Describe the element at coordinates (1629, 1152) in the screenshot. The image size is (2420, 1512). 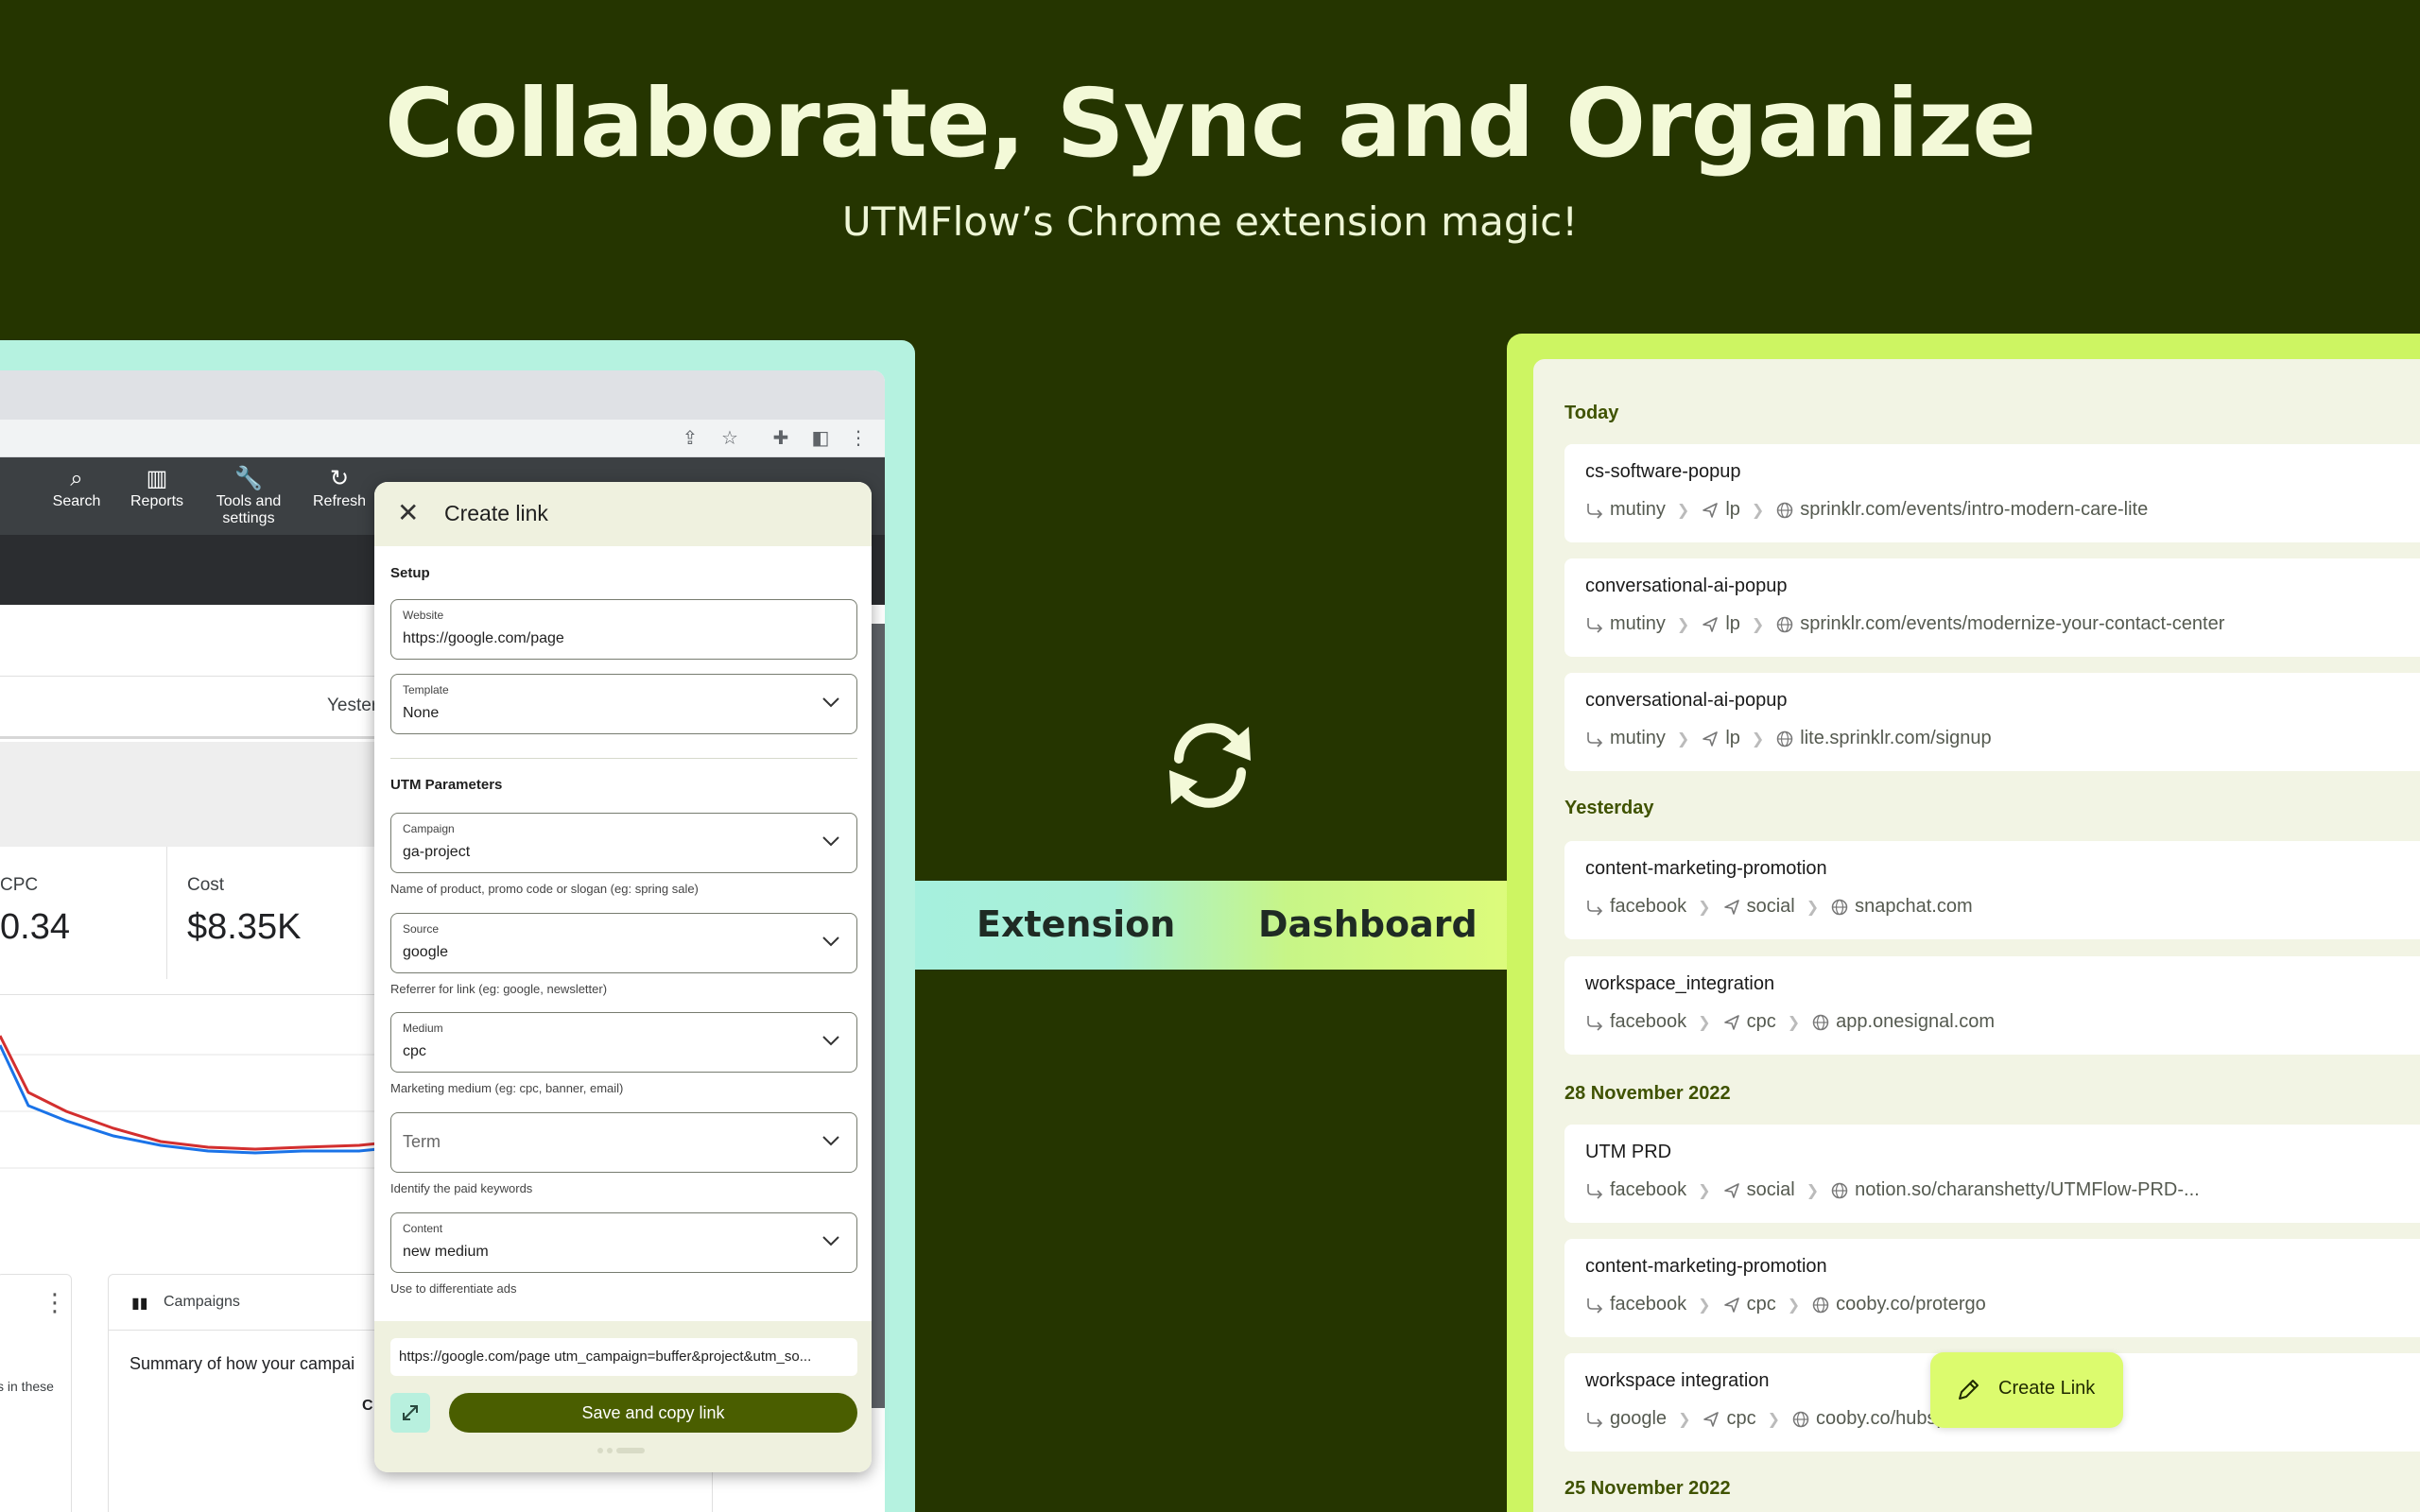
I see `link-name: UTM PRD` at that location.